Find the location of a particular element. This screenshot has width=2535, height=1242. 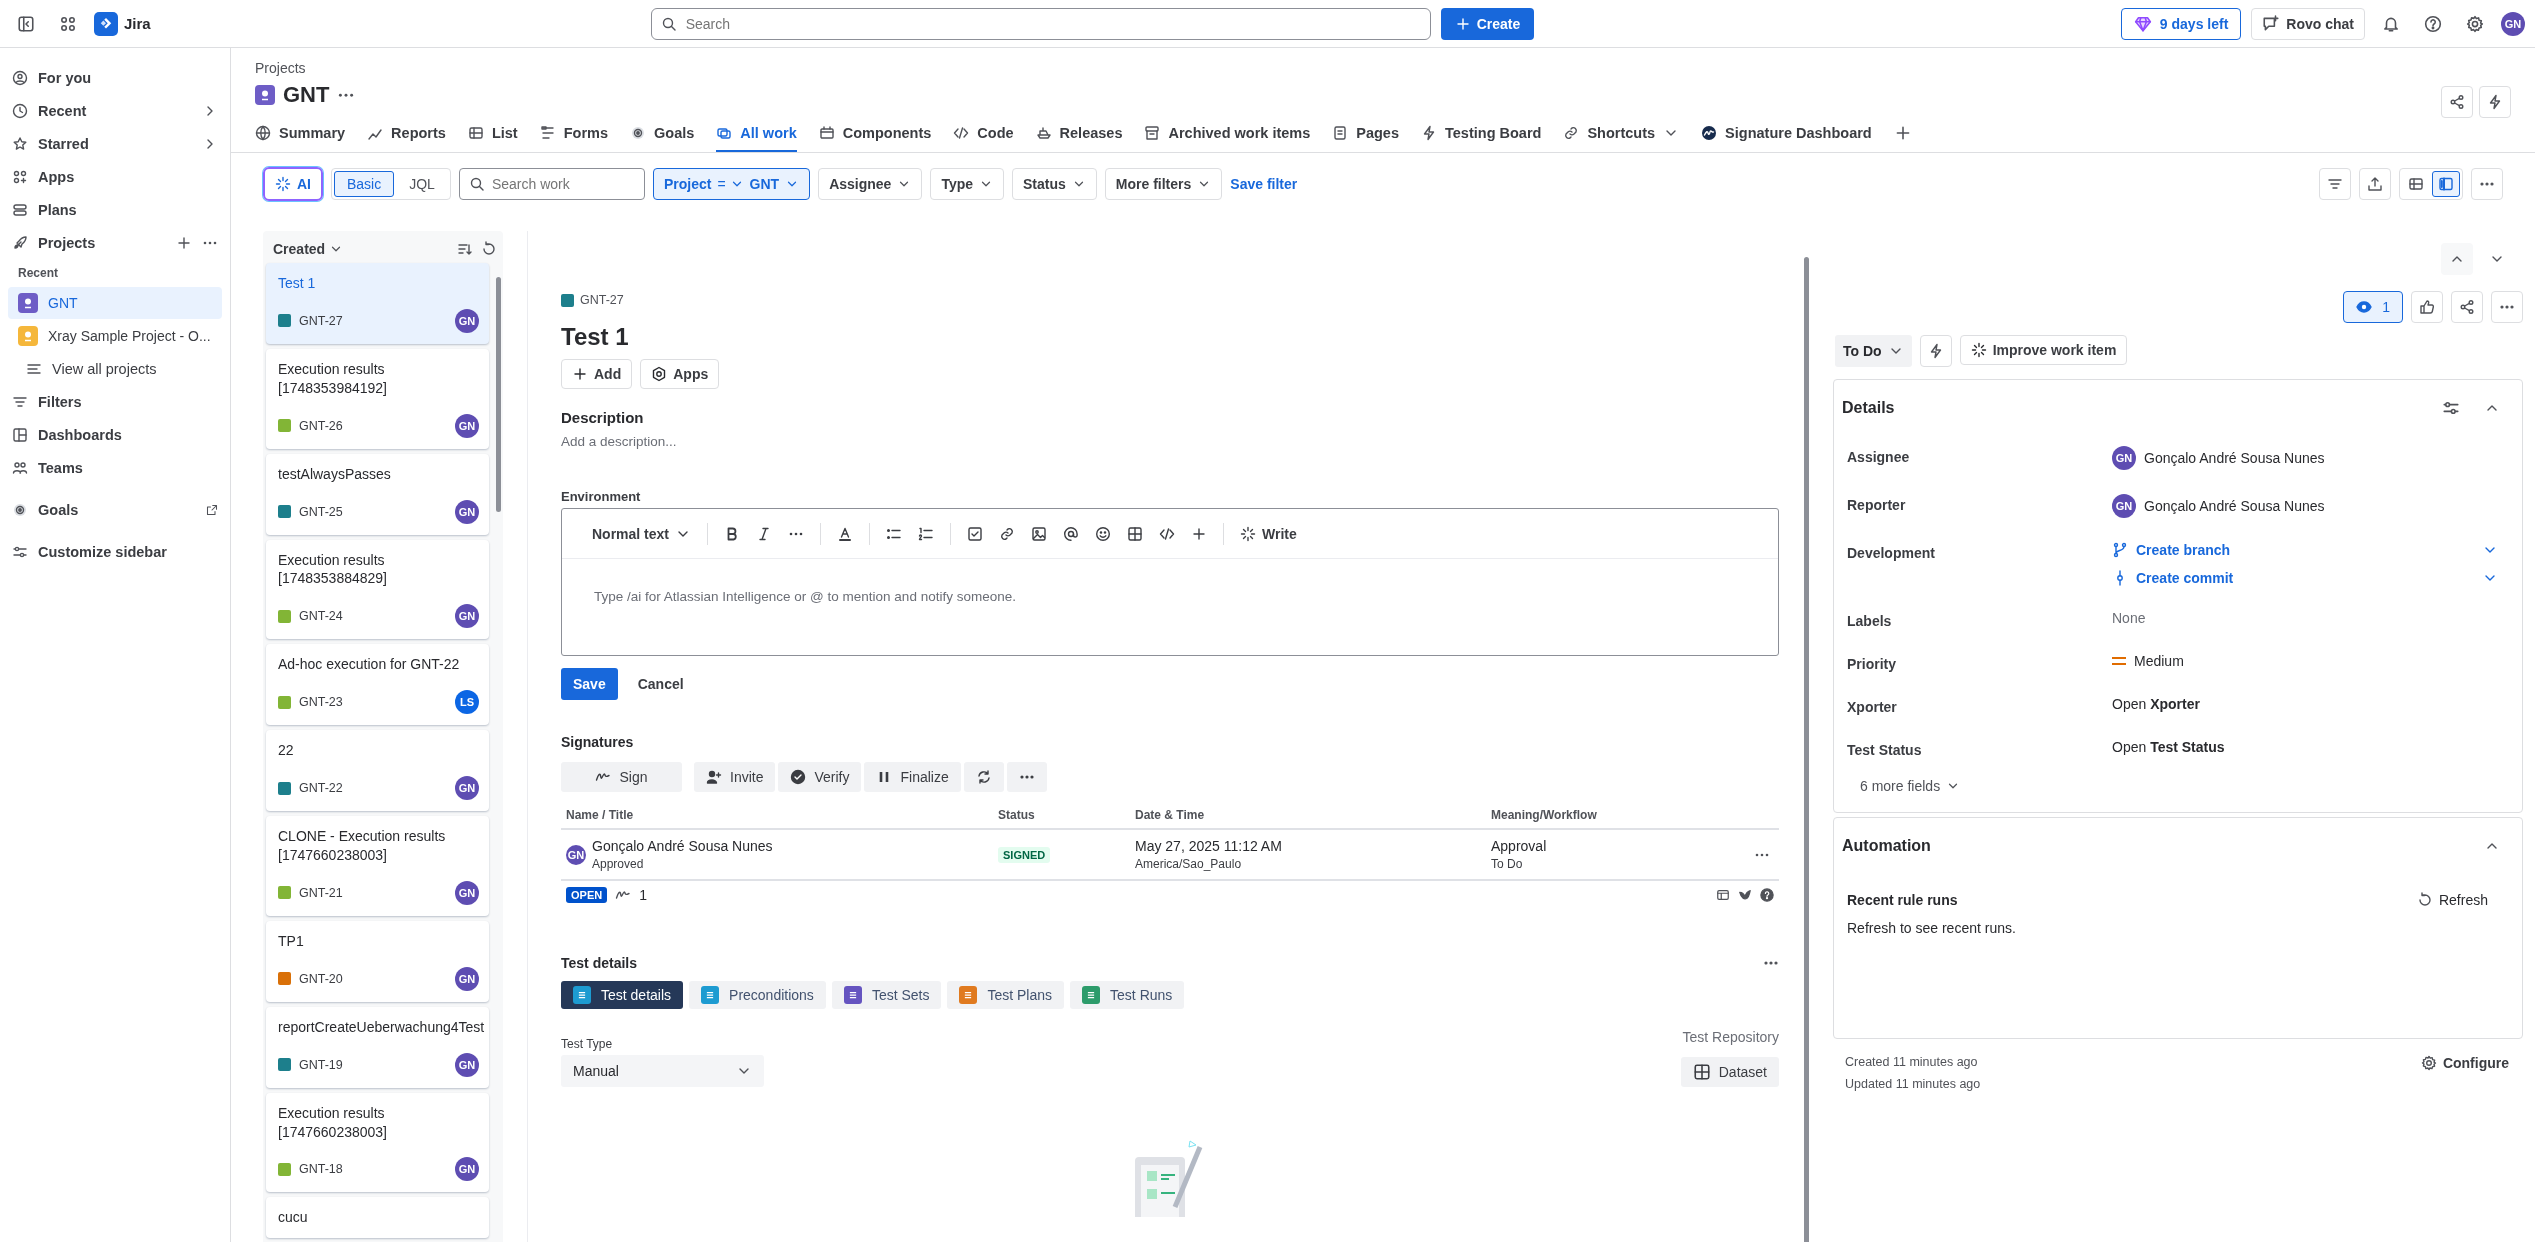

tab: Reports is located at coordinates (406, 134).